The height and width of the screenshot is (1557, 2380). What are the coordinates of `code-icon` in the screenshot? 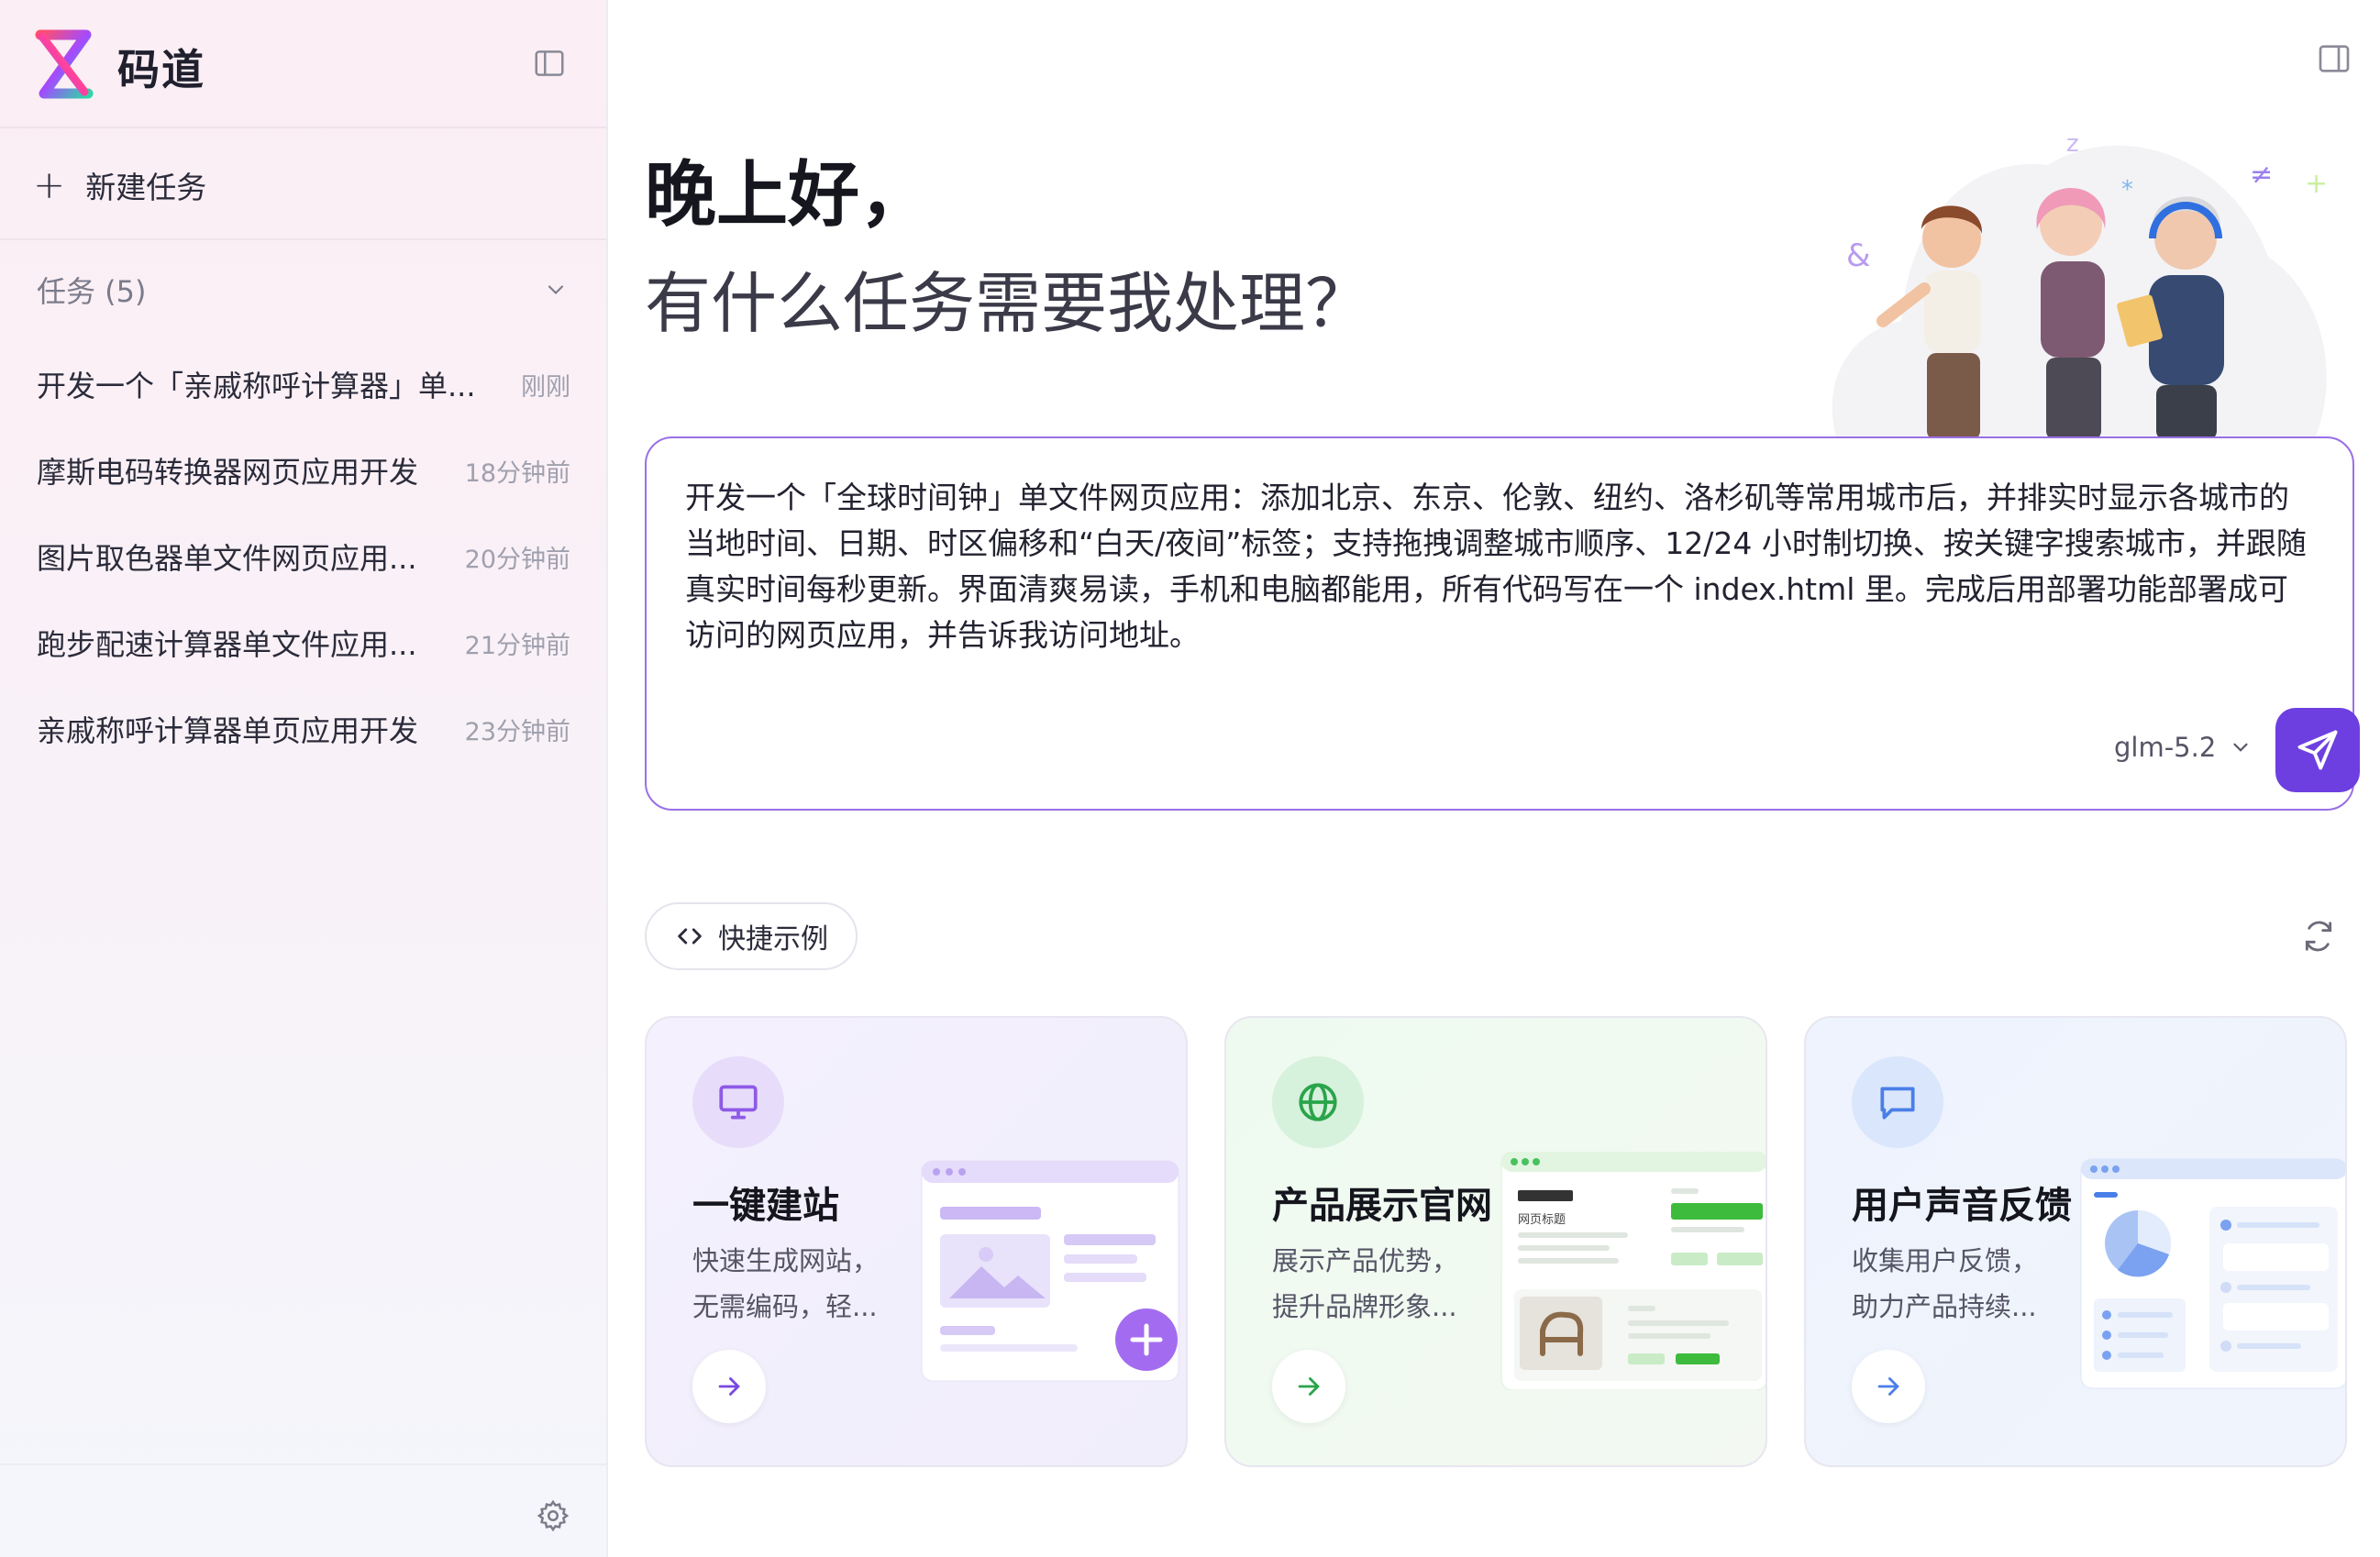 It's located at (690, 936).